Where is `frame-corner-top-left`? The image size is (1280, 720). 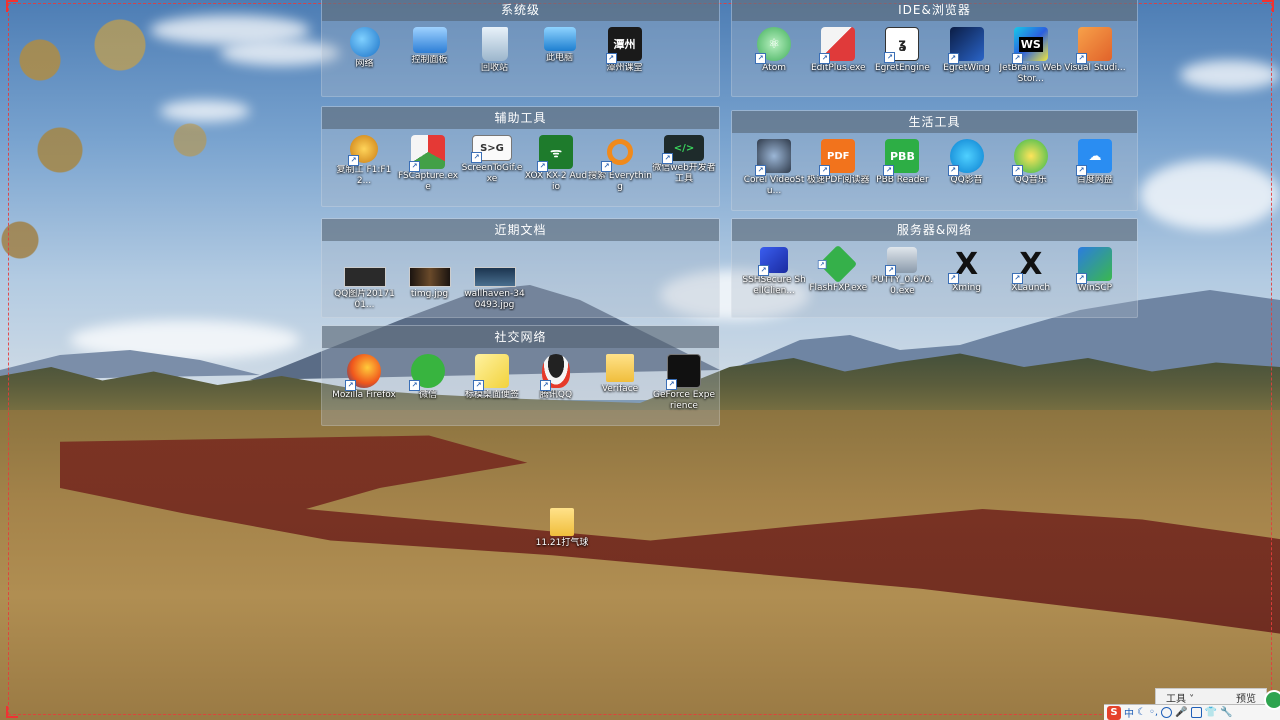
frame-corner-top-left is located at coordinates (12, 6).